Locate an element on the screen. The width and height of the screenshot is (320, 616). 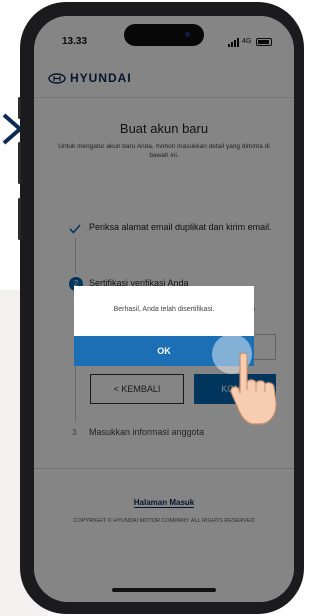
home-indicator is located at coordinates (164, 590).